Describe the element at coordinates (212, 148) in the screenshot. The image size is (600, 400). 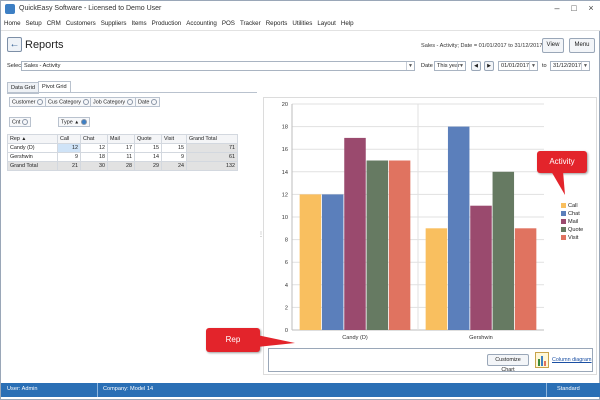
I see `table-cell: 71` at that location.